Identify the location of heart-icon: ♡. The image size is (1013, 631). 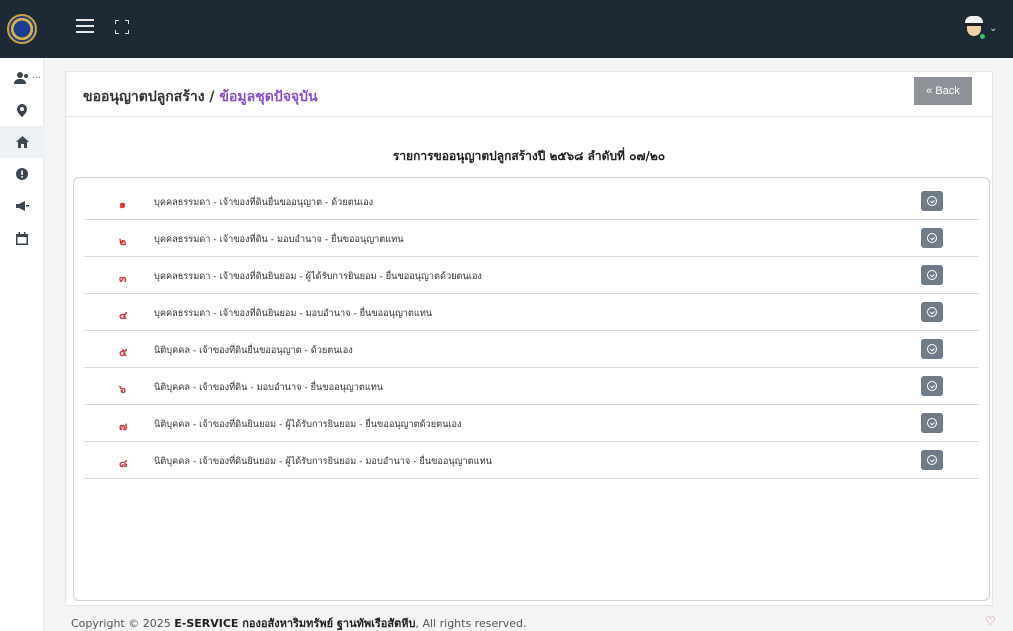
(990, 621).